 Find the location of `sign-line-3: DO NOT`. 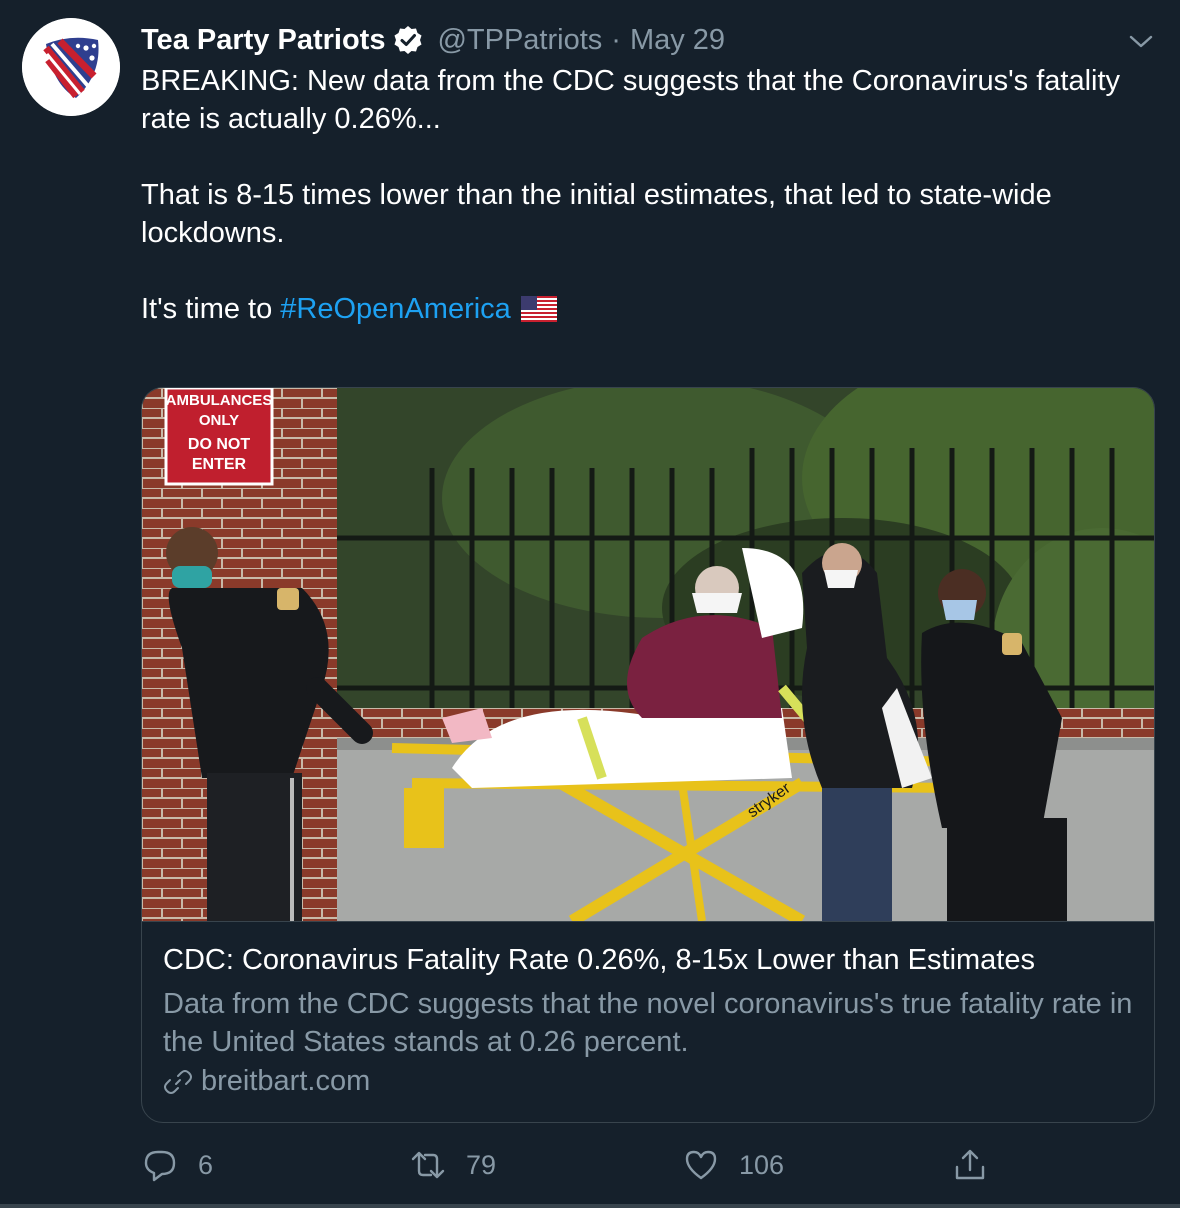

sign-line-3: DO NOT is located at coordinates (219, 444).